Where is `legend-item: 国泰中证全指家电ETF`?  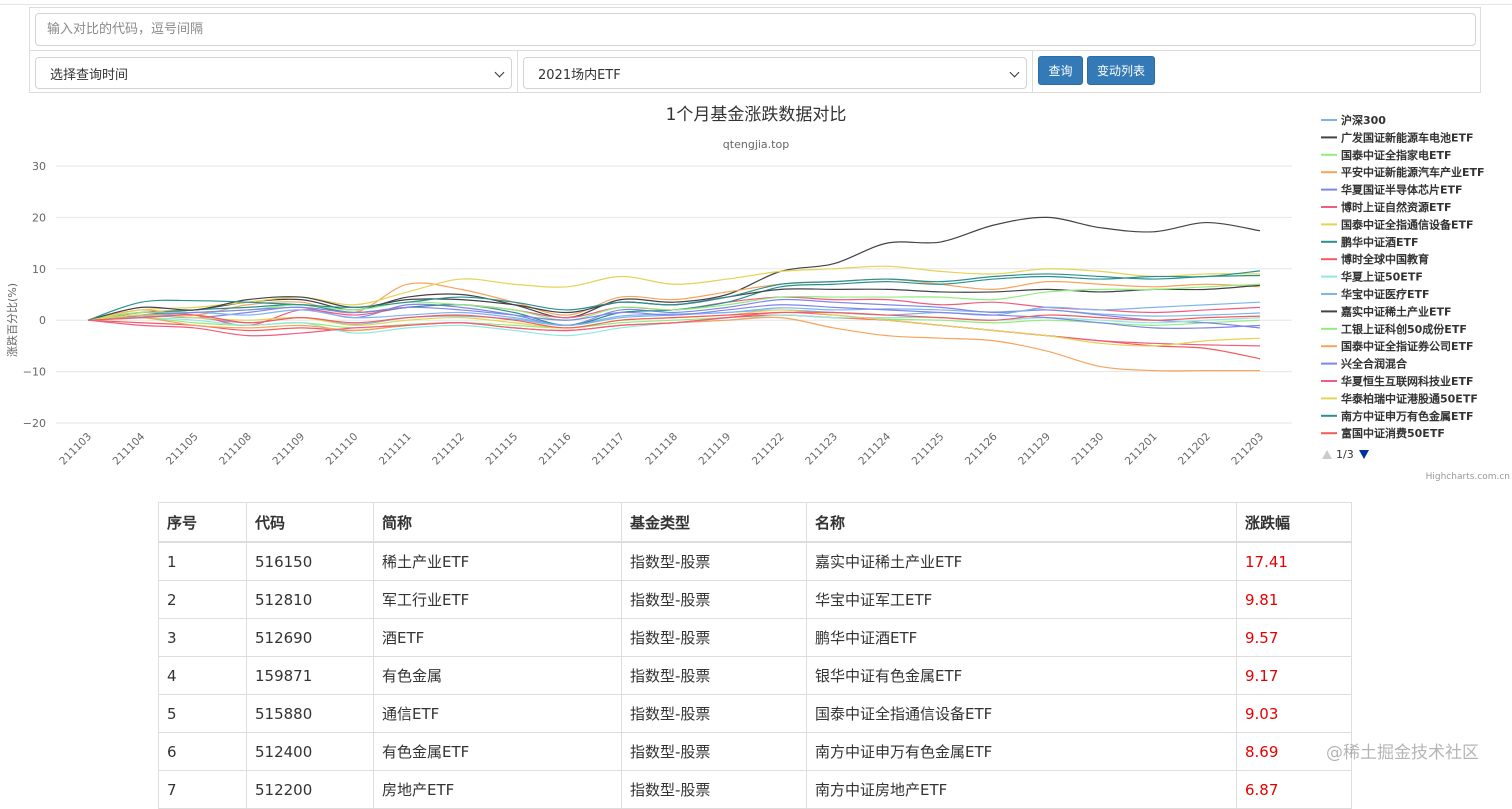 legend-item: 国泰中证全指家电ETF is located at coordinates (1386, 155).